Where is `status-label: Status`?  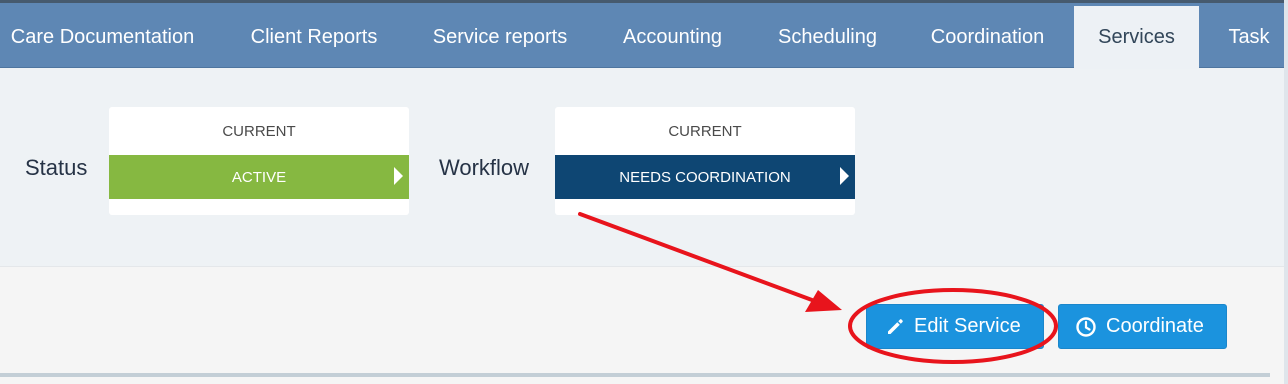
status-label: Status is located at coordinates (56, 167).